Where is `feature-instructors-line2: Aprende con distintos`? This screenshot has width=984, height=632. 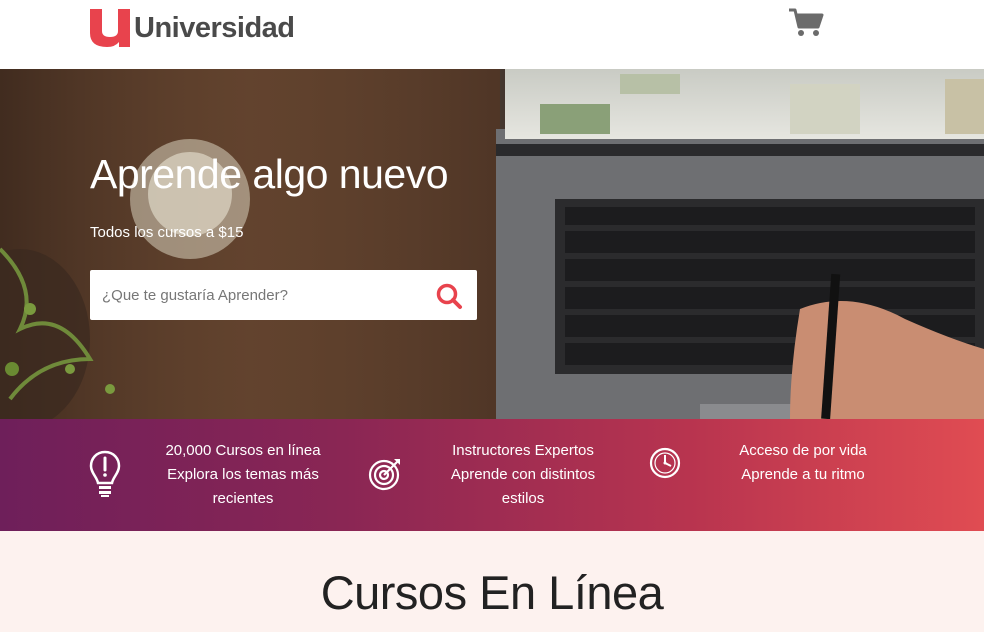 feature-instructors-line2: Aprende con distintos is located at coordinates (523, 474).